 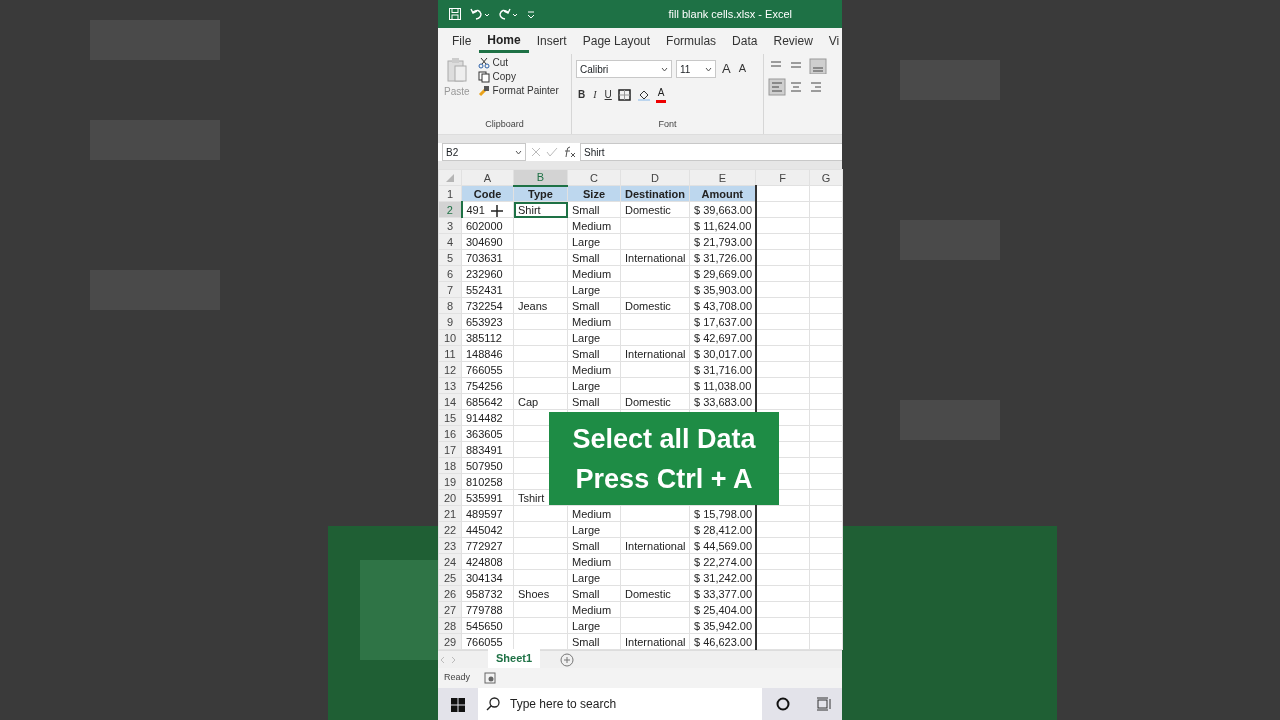 I want to click on ribbon-tab: File, so click(x=462, y=41).